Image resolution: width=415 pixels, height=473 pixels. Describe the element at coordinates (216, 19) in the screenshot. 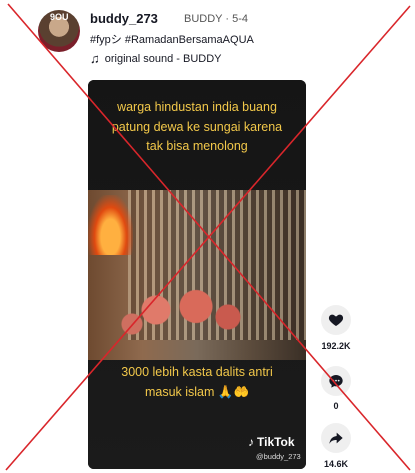

I see `author-meta: BUDDY · 5-4` at that location.